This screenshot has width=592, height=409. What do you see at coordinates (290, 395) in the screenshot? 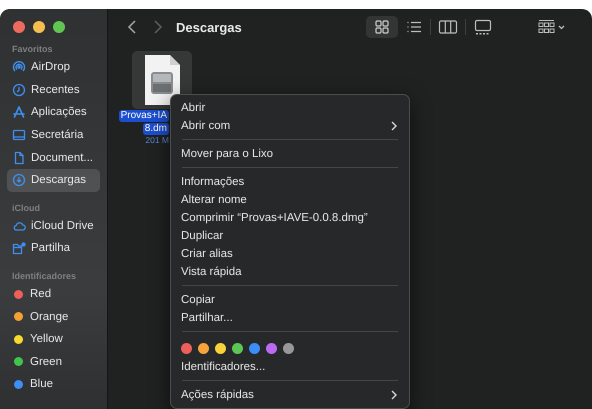
I see `menu-item: Ações rápidas` at bounding box center [290, 395].